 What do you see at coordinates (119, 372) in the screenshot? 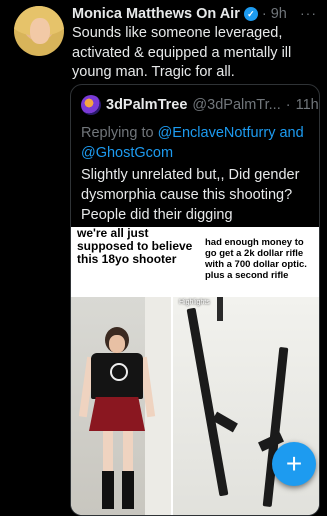
I see `shirt-logo-icon` at bounding box center [119, 372].